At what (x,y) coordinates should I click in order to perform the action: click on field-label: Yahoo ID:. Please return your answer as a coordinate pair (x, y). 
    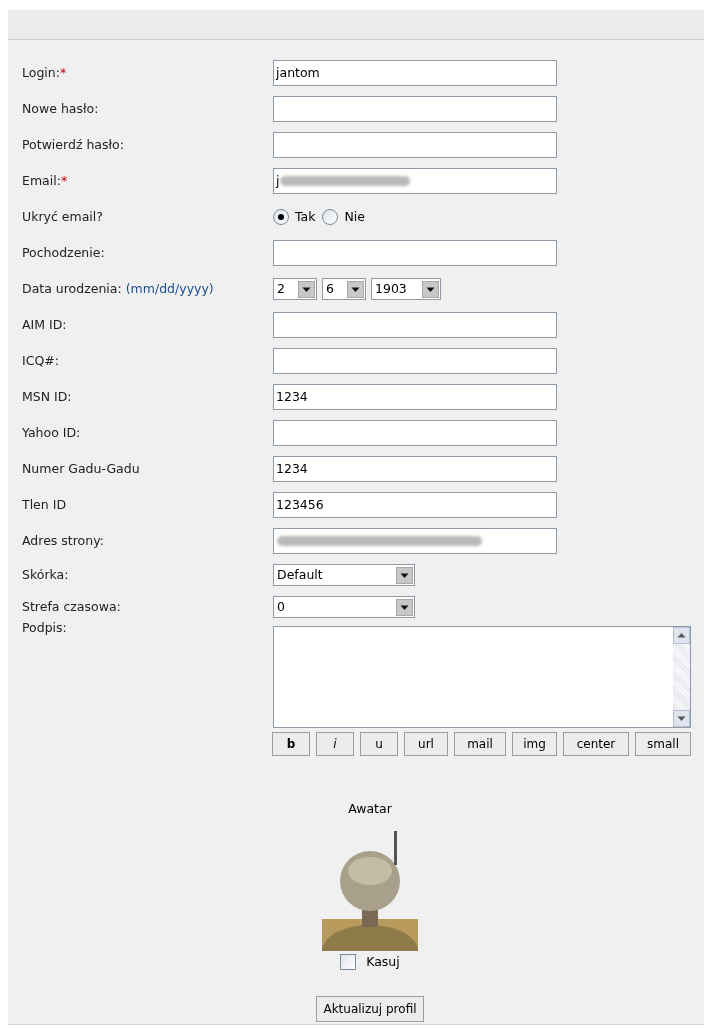
    Looking at the image, I should click on (51, 432).